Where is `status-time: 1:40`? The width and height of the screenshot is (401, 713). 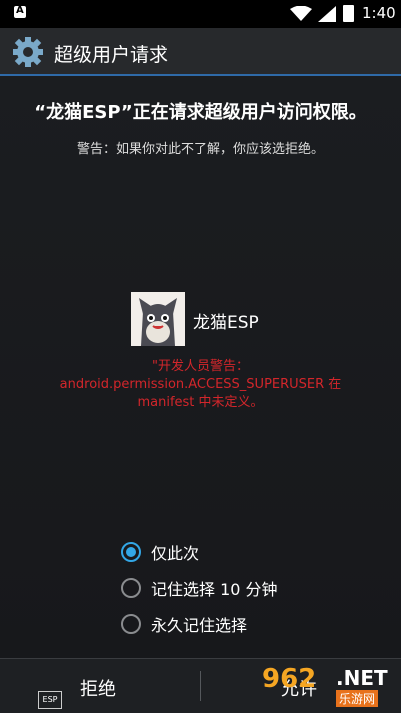
status-time: 1:40 is located at coordinates (379, 13).